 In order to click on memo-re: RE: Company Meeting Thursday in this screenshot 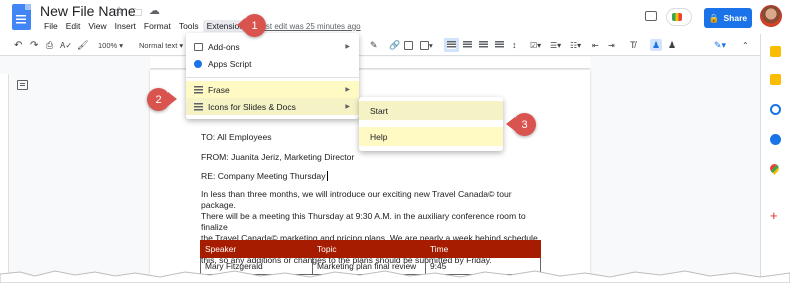, I will do `click(264, 176)`.